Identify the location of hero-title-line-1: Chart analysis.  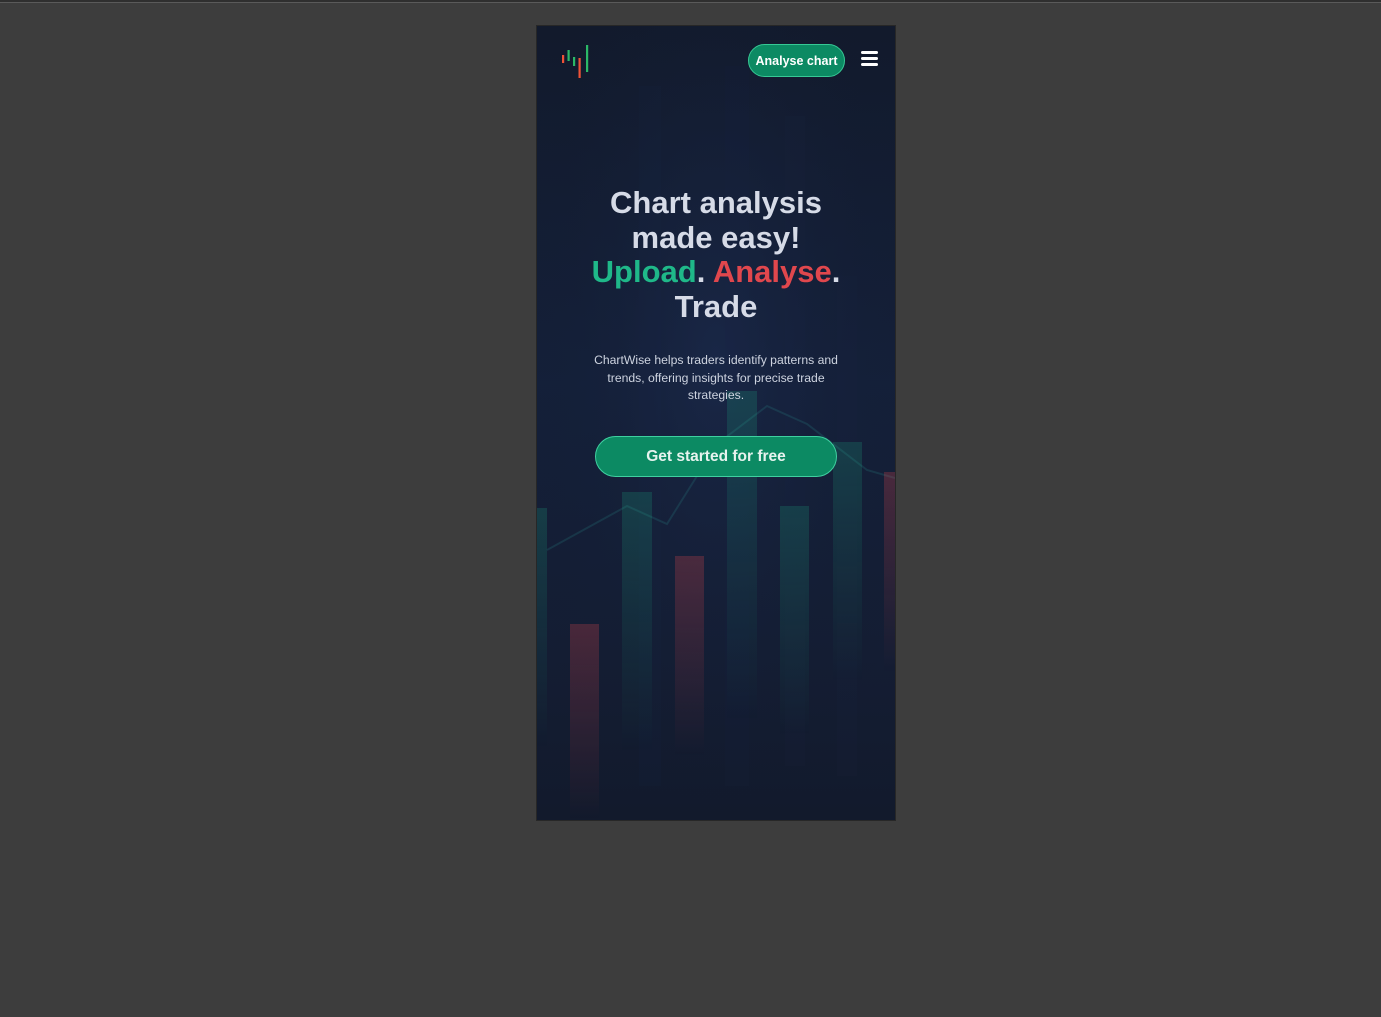
(716, 202).